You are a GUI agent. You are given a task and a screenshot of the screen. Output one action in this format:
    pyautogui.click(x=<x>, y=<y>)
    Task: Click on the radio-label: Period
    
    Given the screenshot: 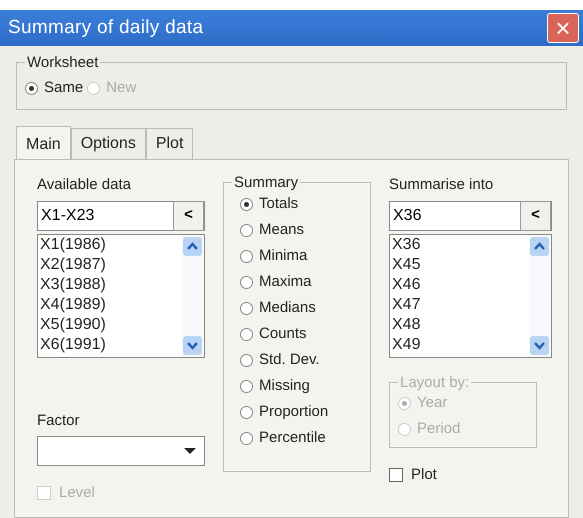 What is the action you would take?
    pyautogui.click(x=438, y=429)
    